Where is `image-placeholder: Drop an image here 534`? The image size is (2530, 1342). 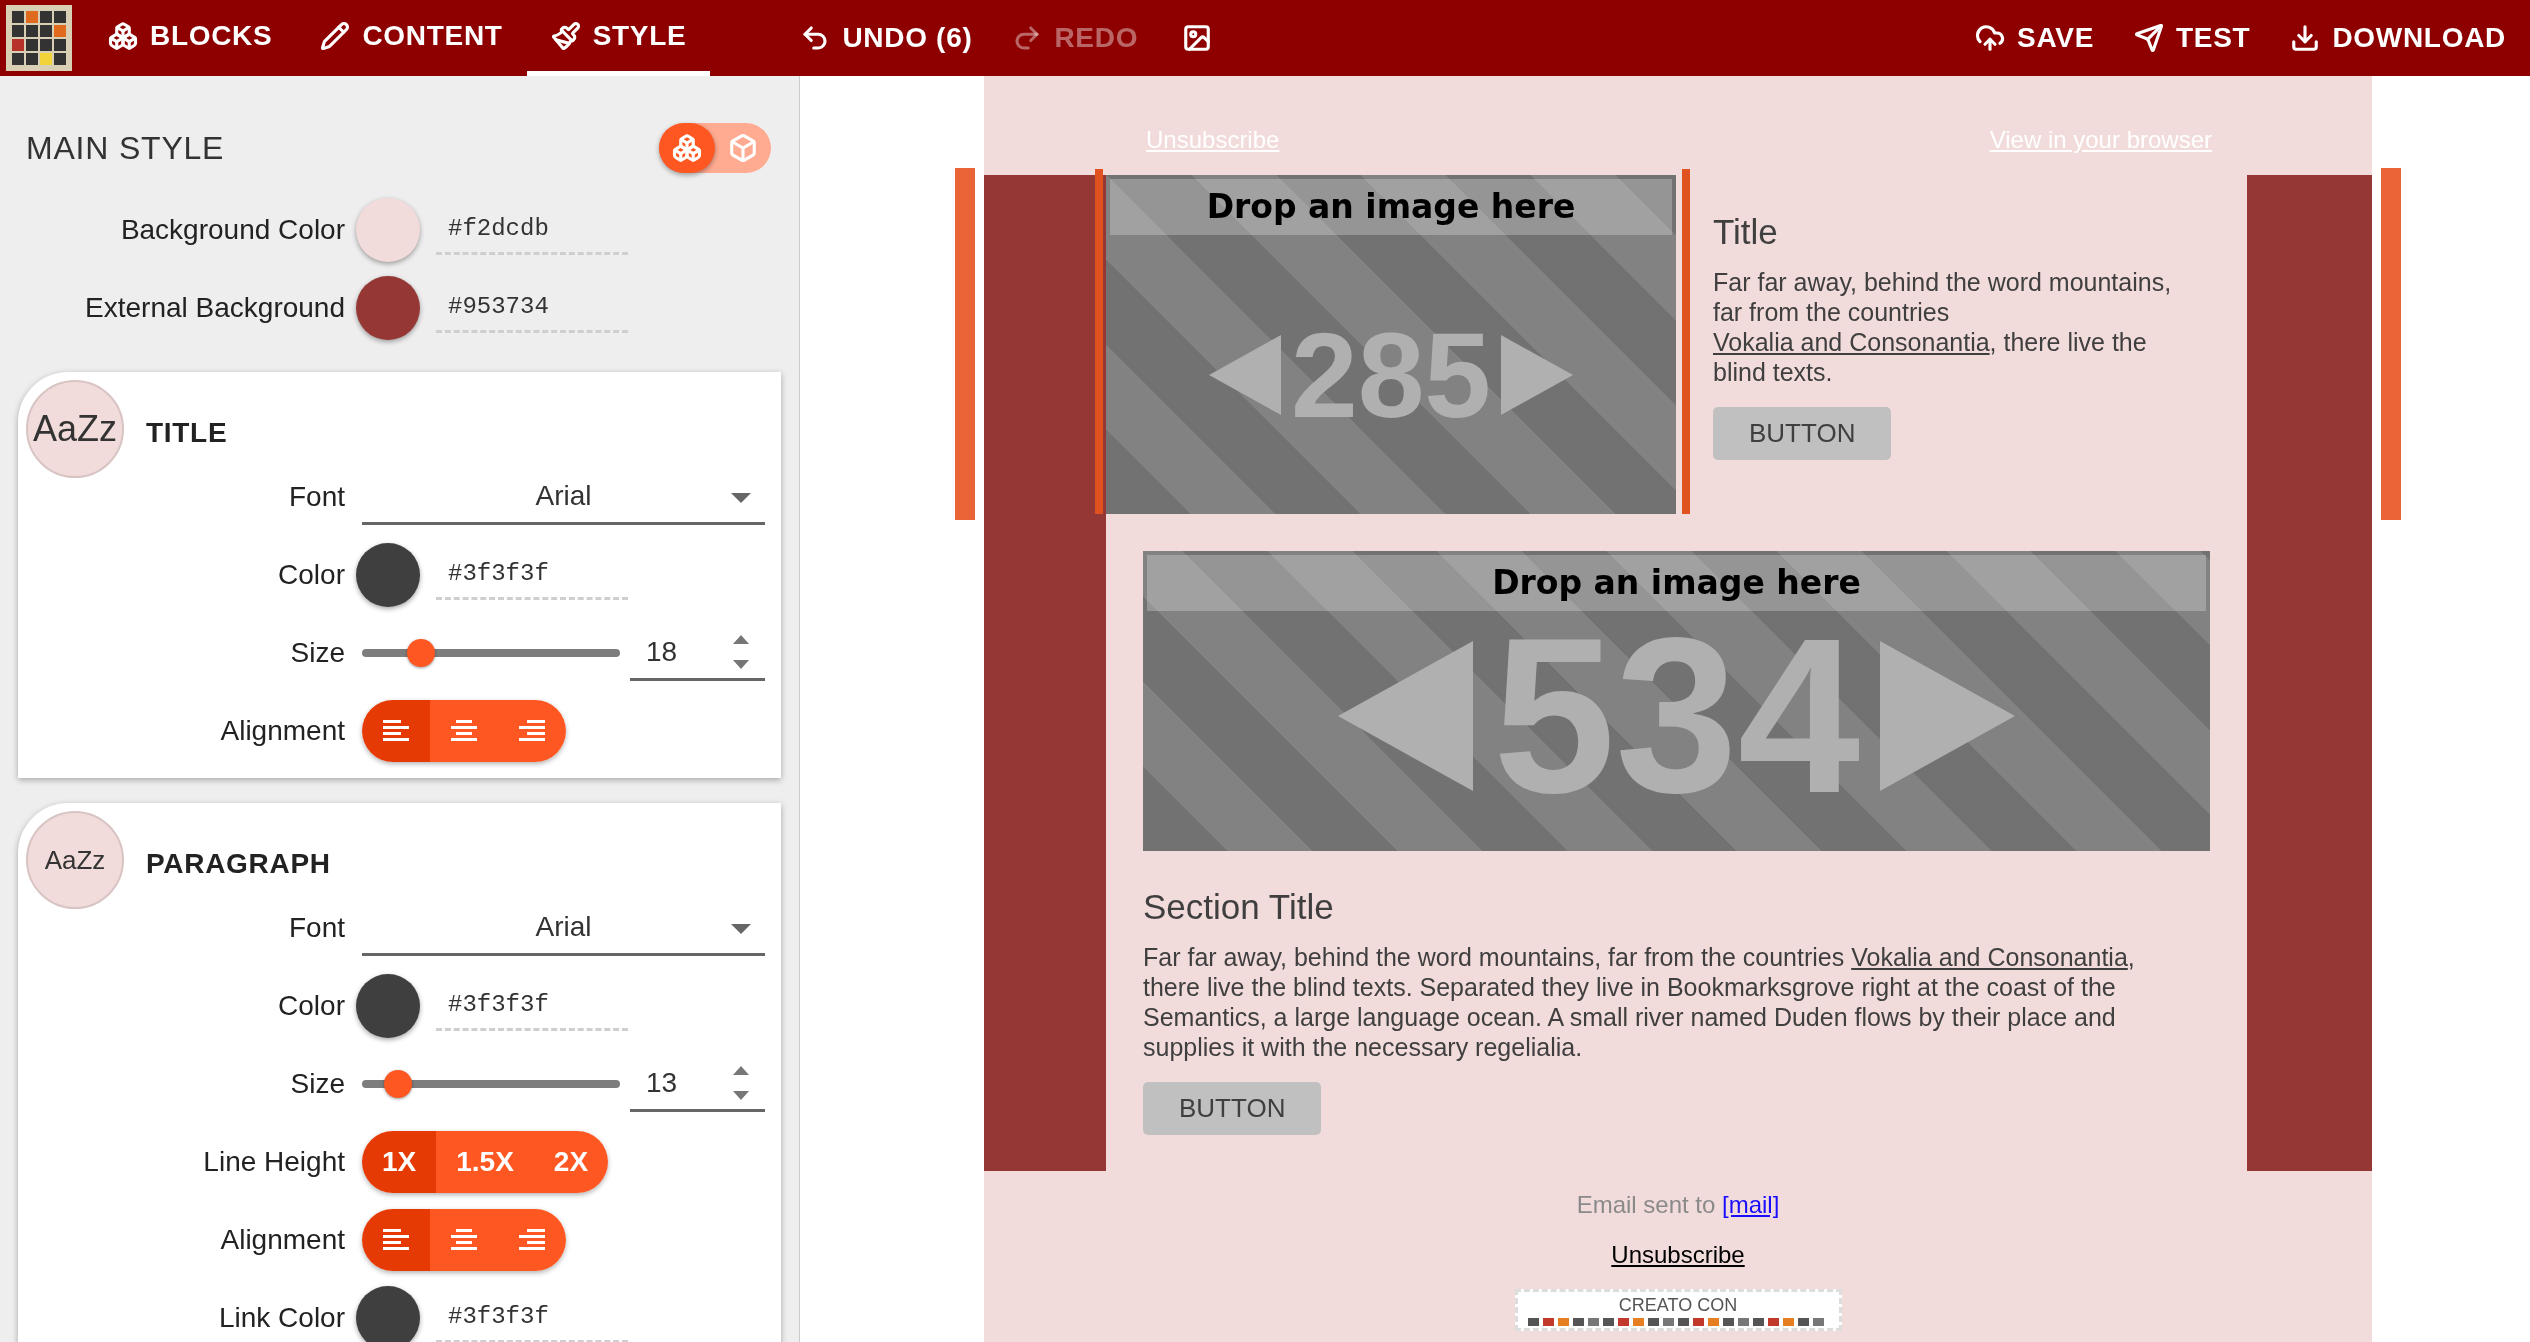
image-placeholder: Drop an image here 534 is located at coordinates (1676, 701).